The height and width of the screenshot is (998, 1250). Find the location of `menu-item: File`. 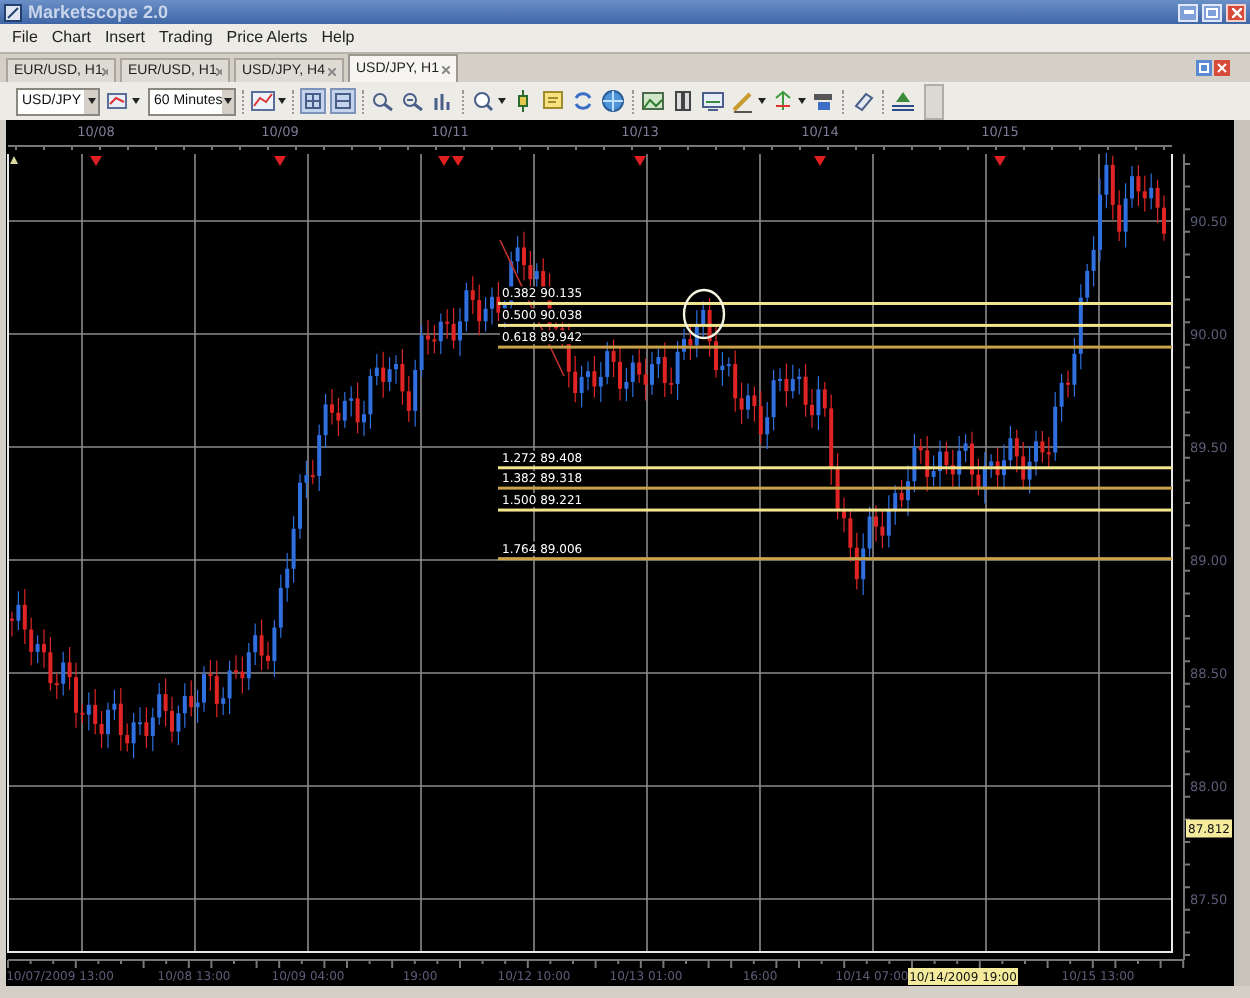

menu-item: File is located at coordinates (25, 38).